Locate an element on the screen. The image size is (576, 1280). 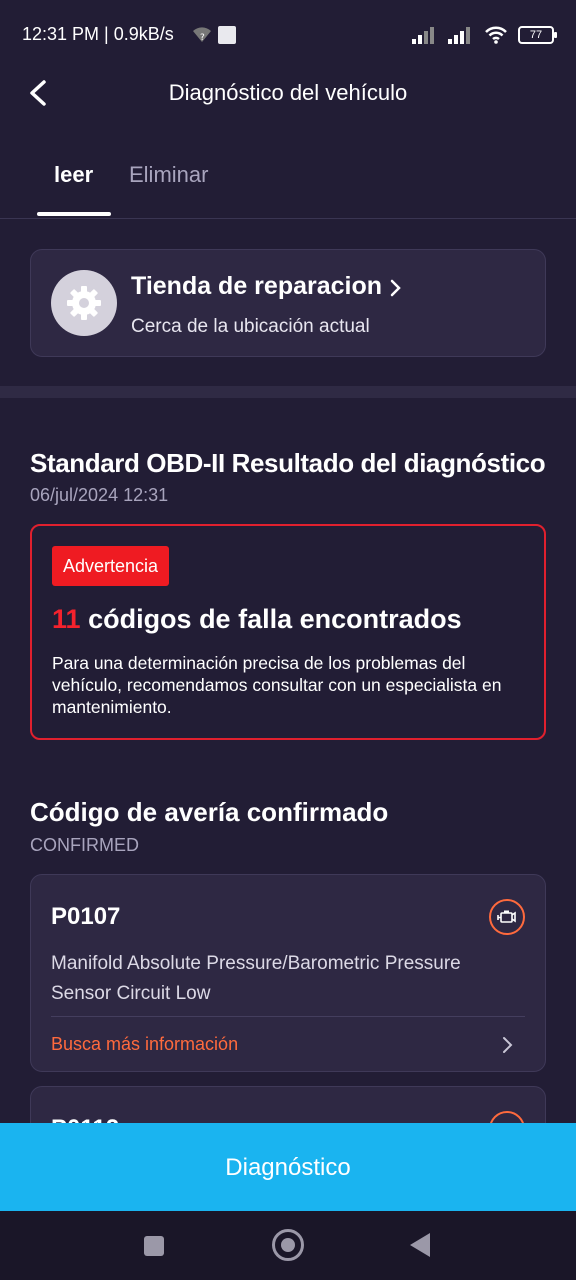
wifi-alert-icon: ? is located at coordinates (202, 37).